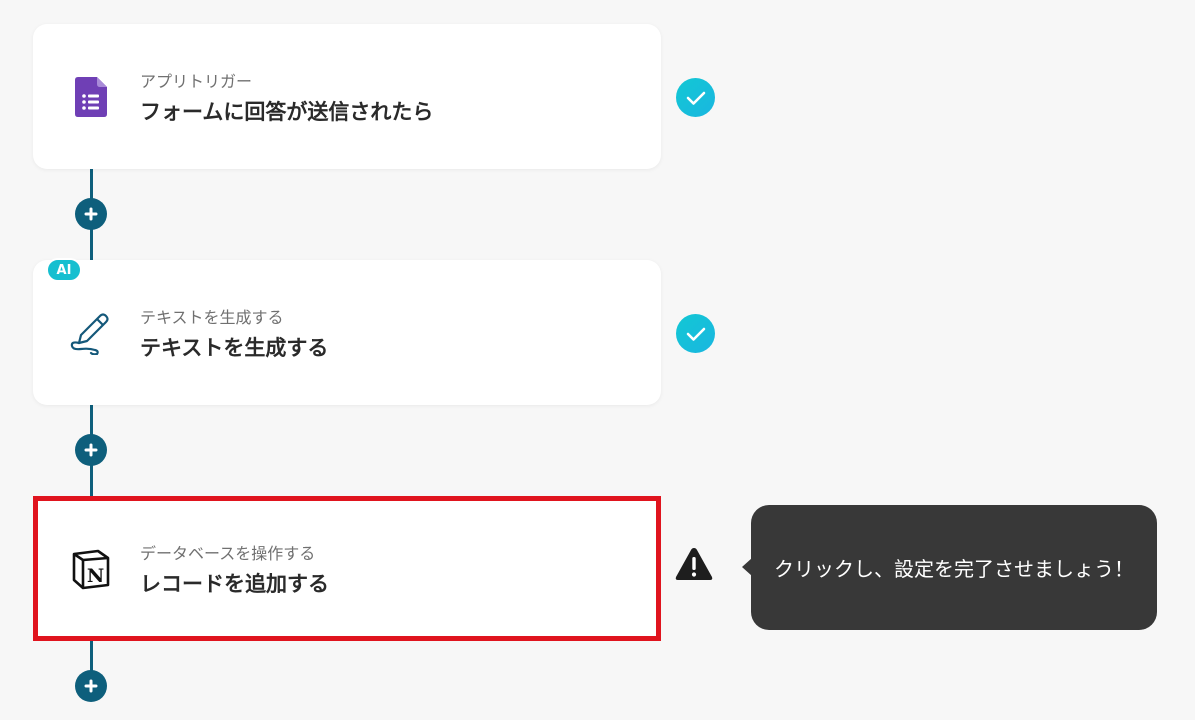 The height and width of the screenshot is (720, 1195). What do you see at coordinates (954, 569) in the screenshot?
I see `tooltip-text: クリックし、設定を完了させましょう！` at bounding box center [954, 569].